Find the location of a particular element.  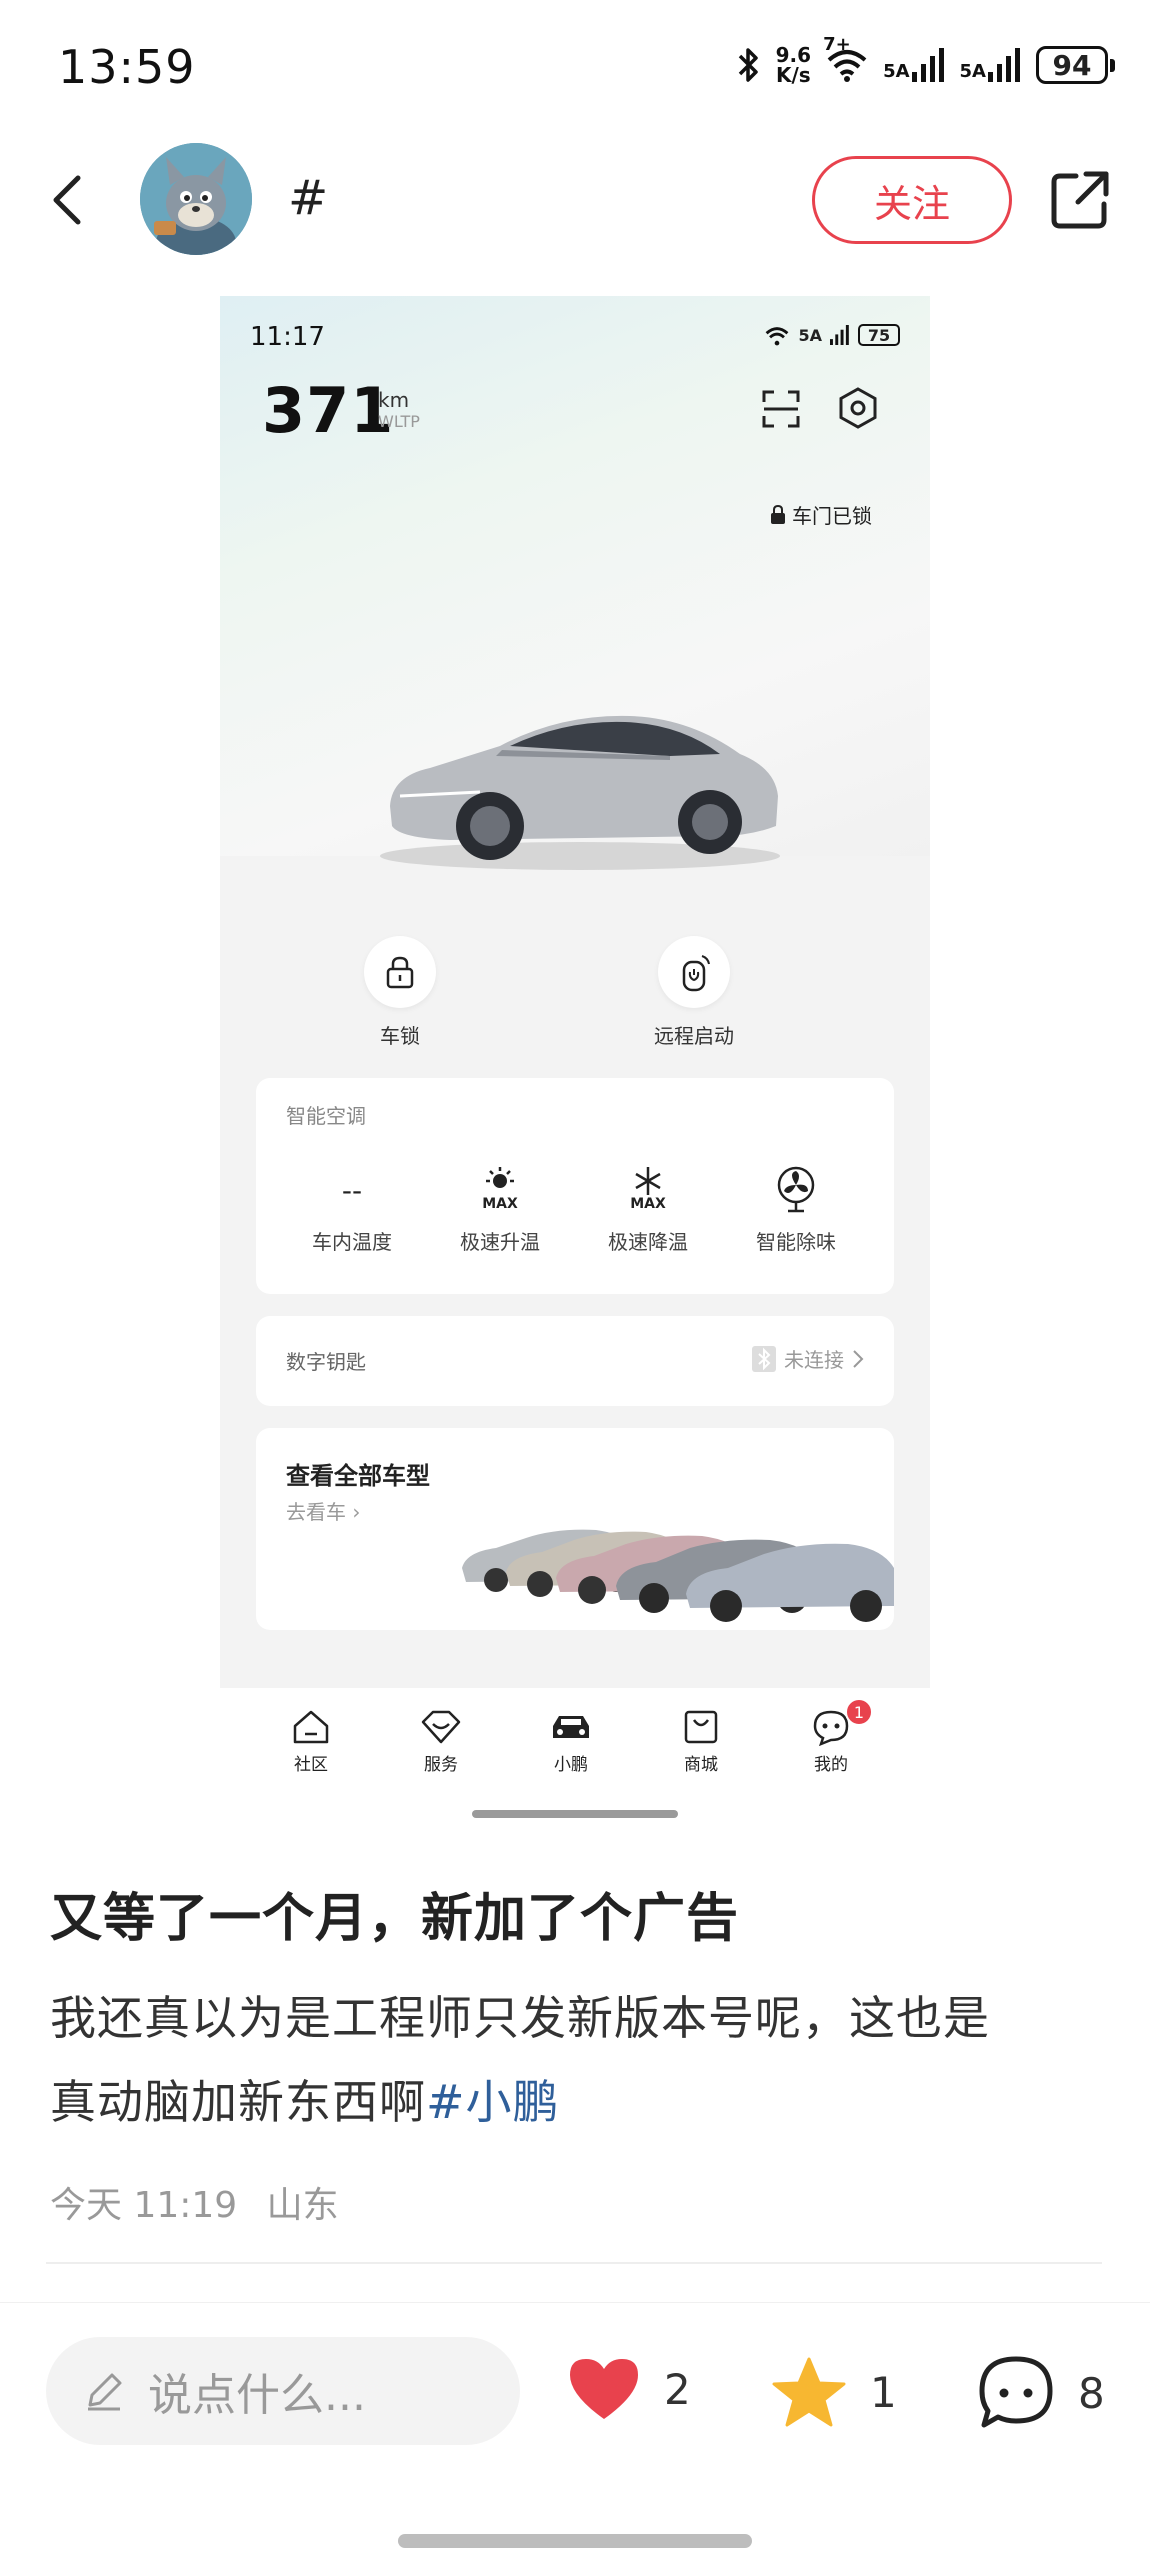

post-header: # 关注 is located at coordinates (575, 200).